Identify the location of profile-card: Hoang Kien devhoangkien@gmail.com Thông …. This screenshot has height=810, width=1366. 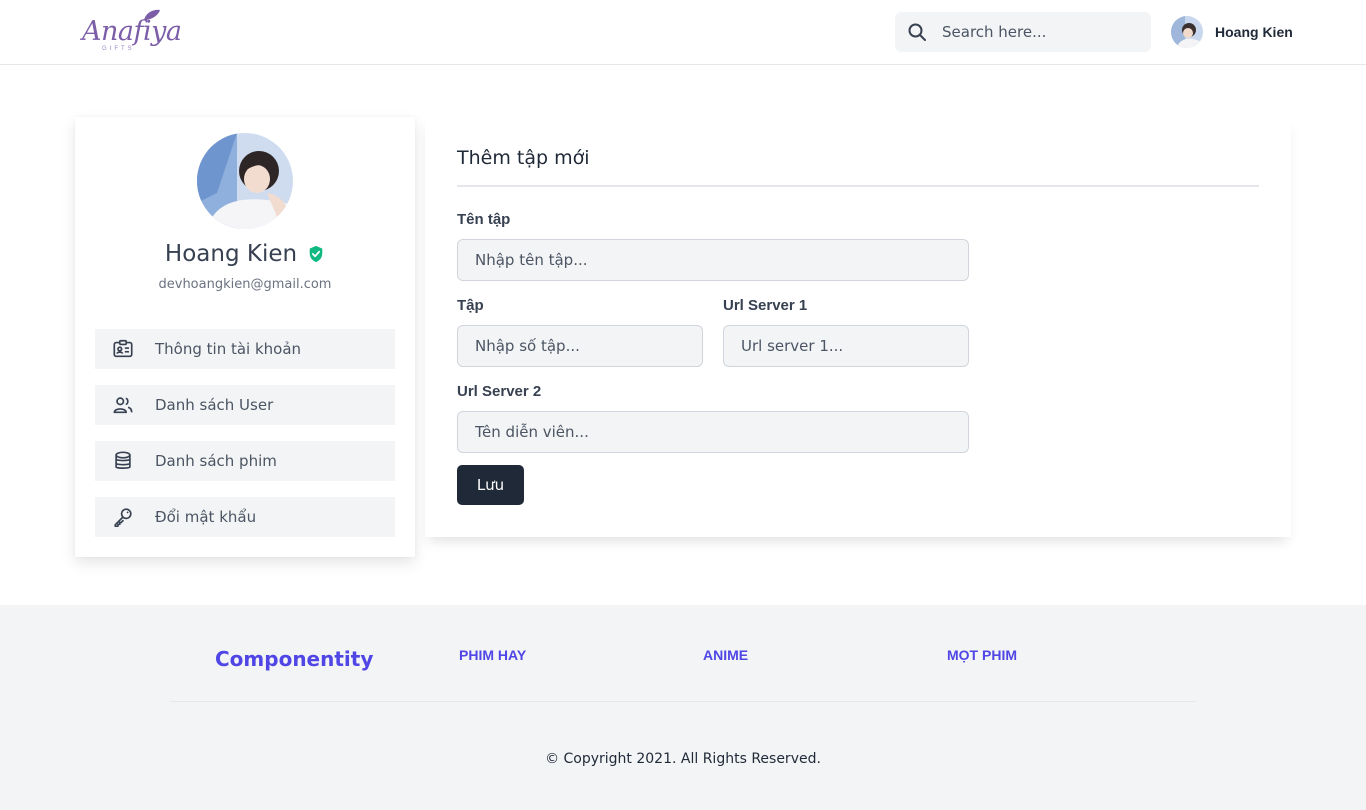
(245, 337).